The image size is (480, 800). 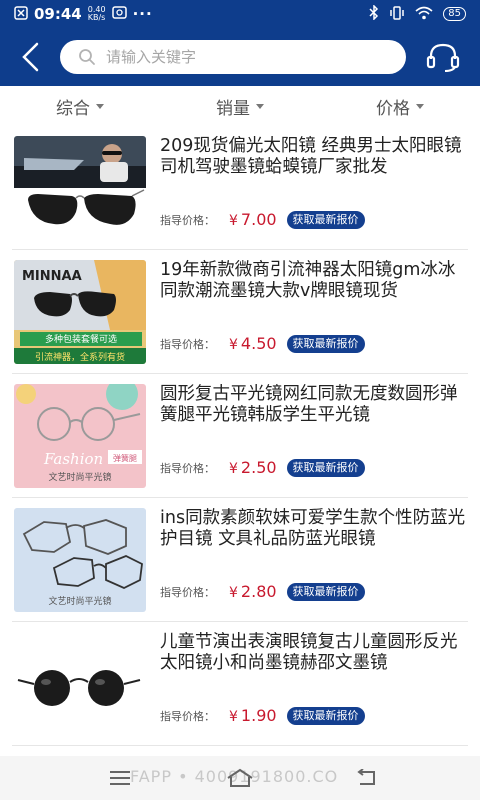 I want to click on product-price: ¥1.90, so click(x=253, y=715).